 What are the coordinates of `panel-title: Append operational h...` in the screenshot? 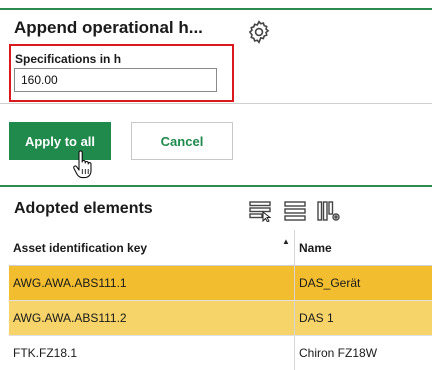 It's located at (108, 27).